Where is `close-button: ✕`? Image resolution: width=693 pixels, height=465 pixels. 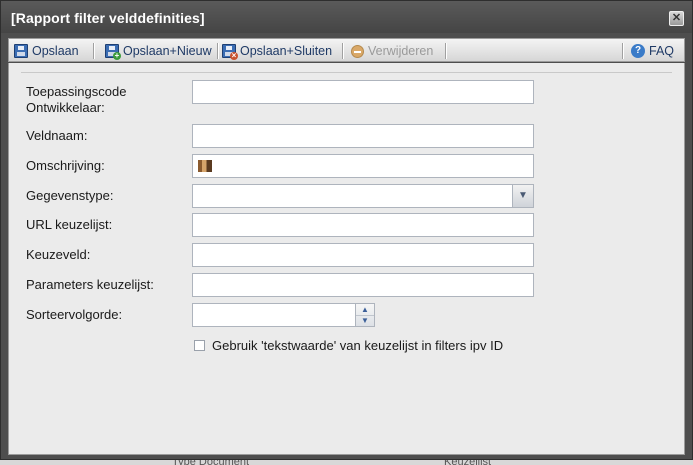 close-button: ✕ is located at coordinates (676, 18).